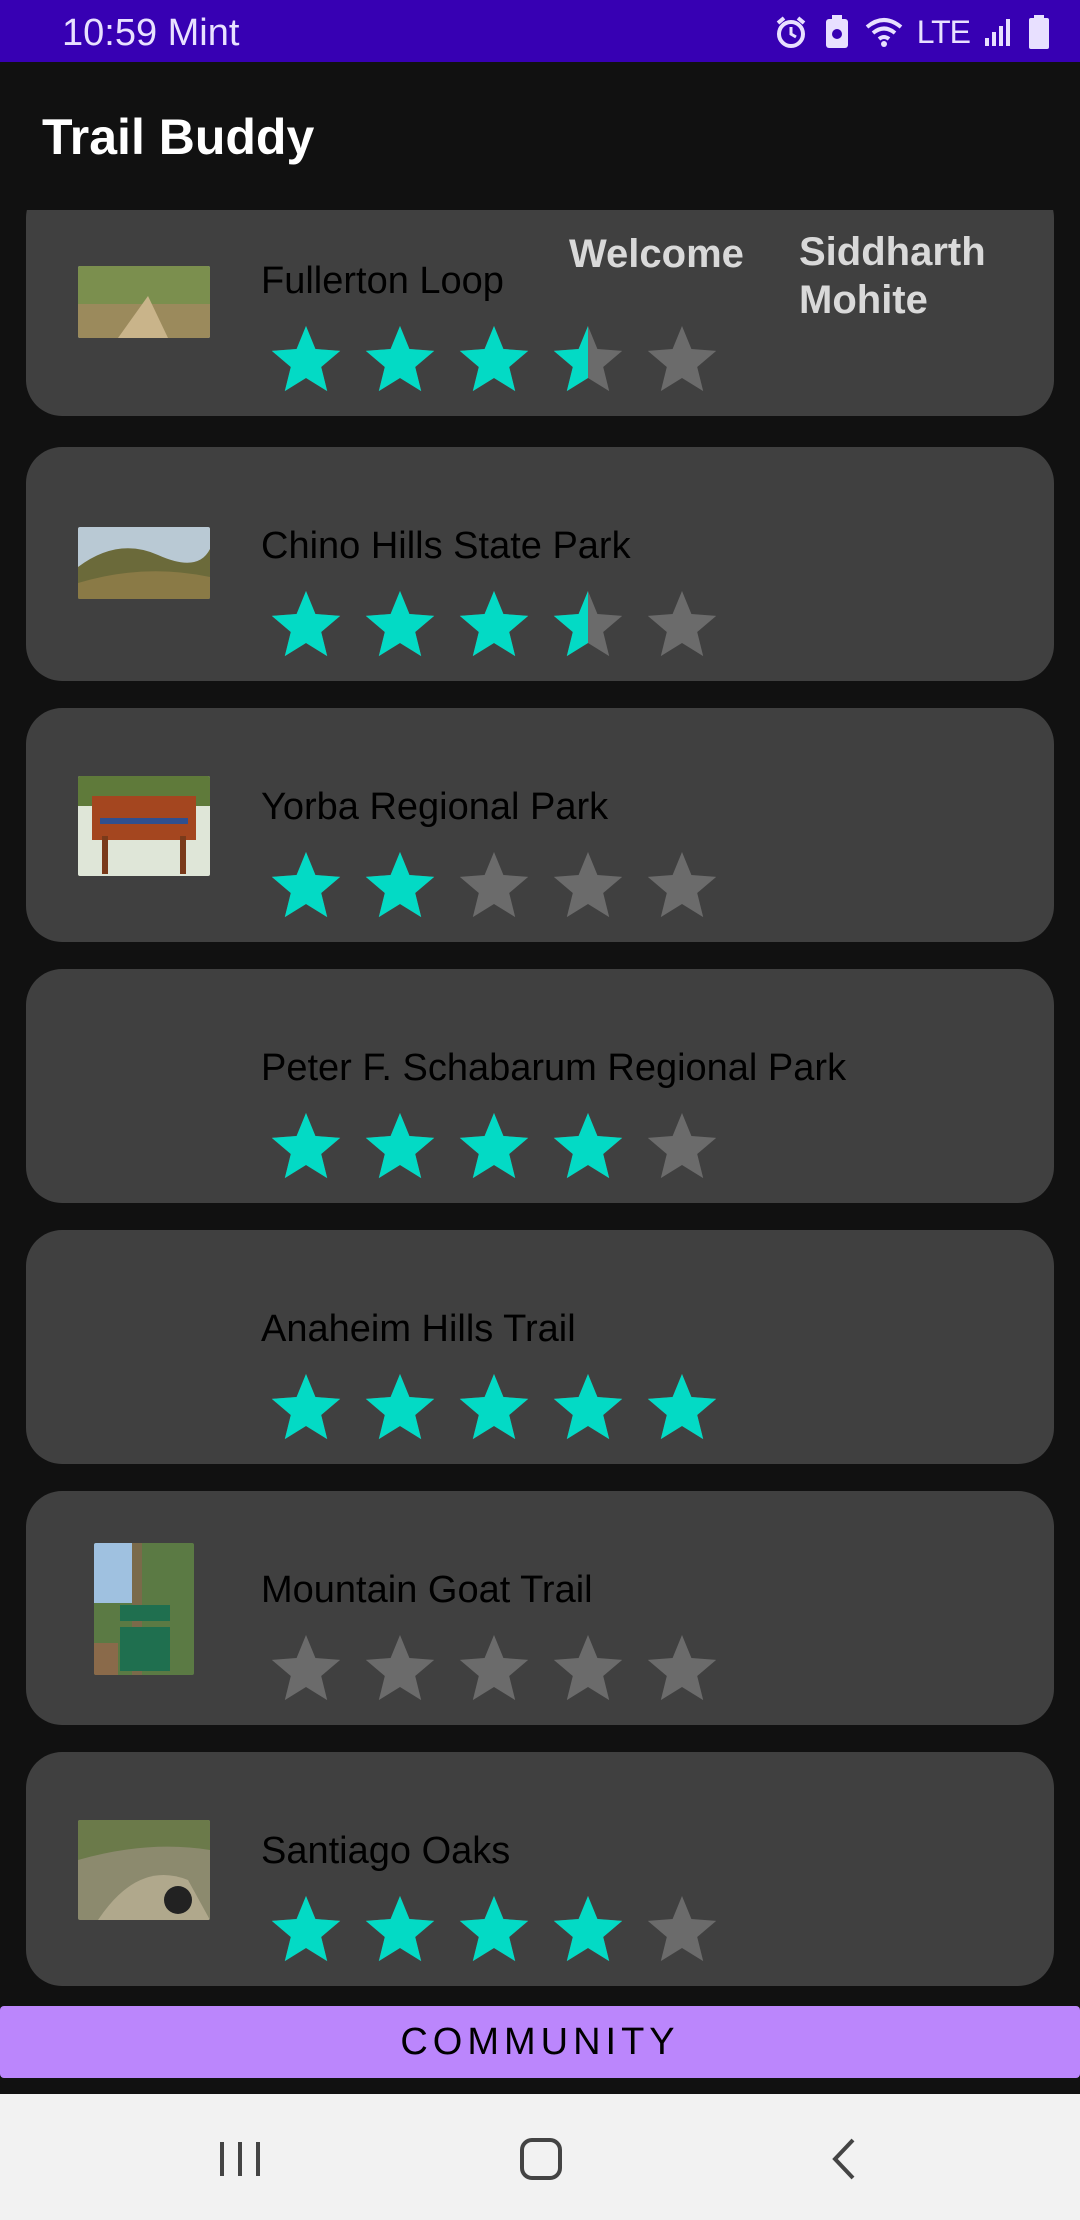 Image resolution: width=1080 pixels, height=2220 pixels. I want to click on trail-card-santiago-oaks: Santiago Oaks, so click(540, 1869).